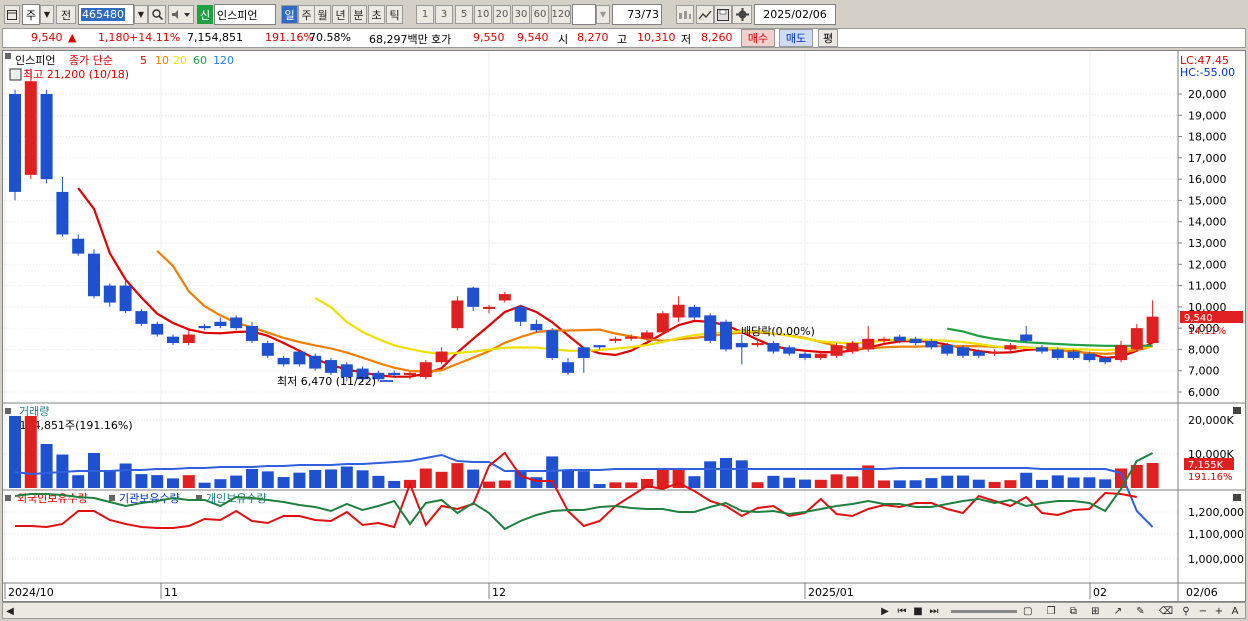  What do you see at coordinates (157, 14) in the screenshot?
I see `search-button` at bounding box center [157, 14].